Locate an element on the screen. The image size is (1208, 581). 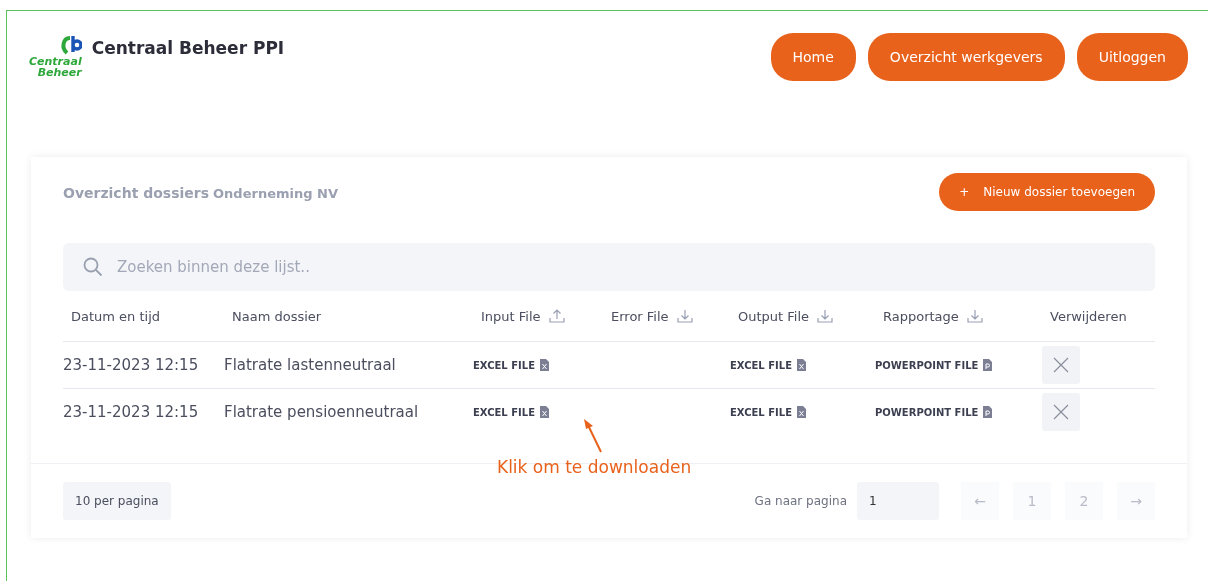
search-field: Zoeken binnen deze lijst.. is located at coordinates (609, 267).